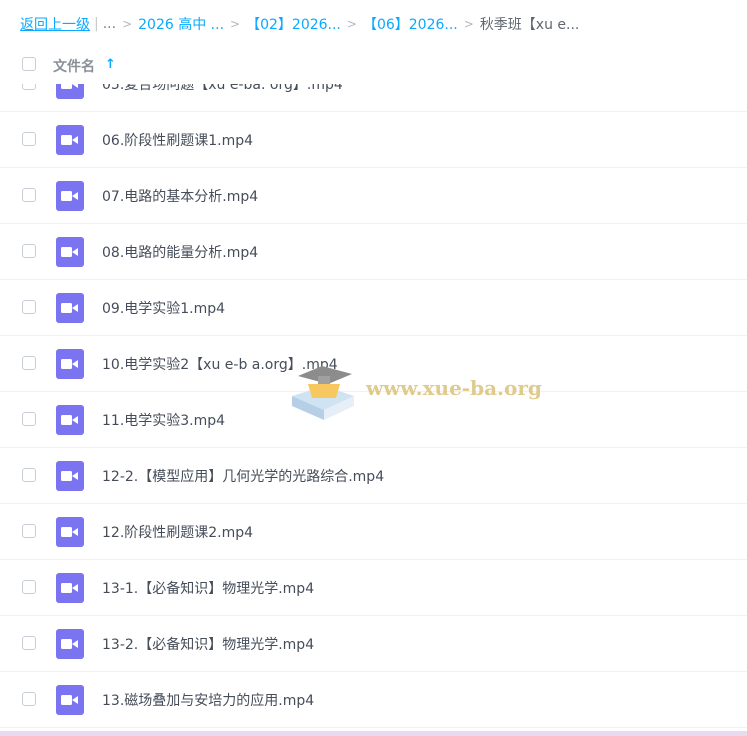 The height and width of the screenshot is (736, 747). What do you see at coordinates (110, 64) in the screenshot?
I see `arrow-up-icon: ↑` at bounding box center [110, 64].